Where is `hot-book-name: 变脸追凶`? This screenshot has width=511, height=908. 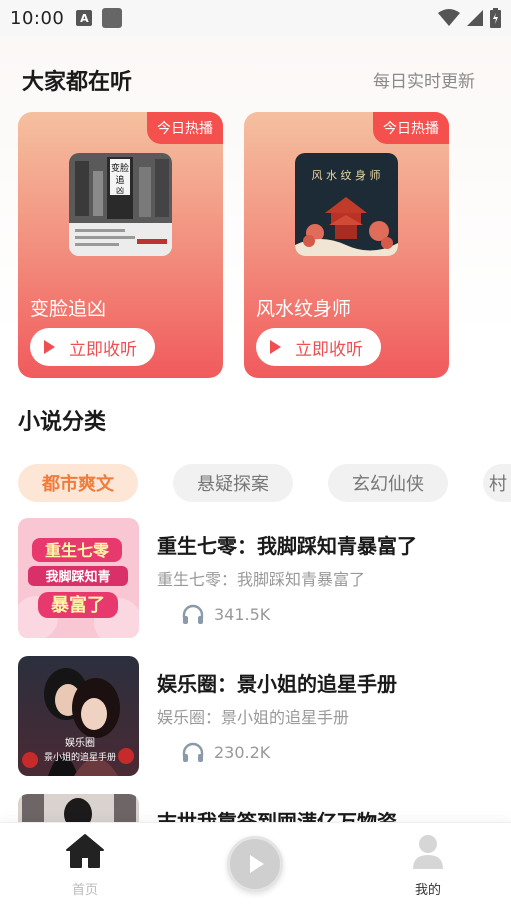
hot-book-name: 变脸追凶 is located at coordinates (68, 309).